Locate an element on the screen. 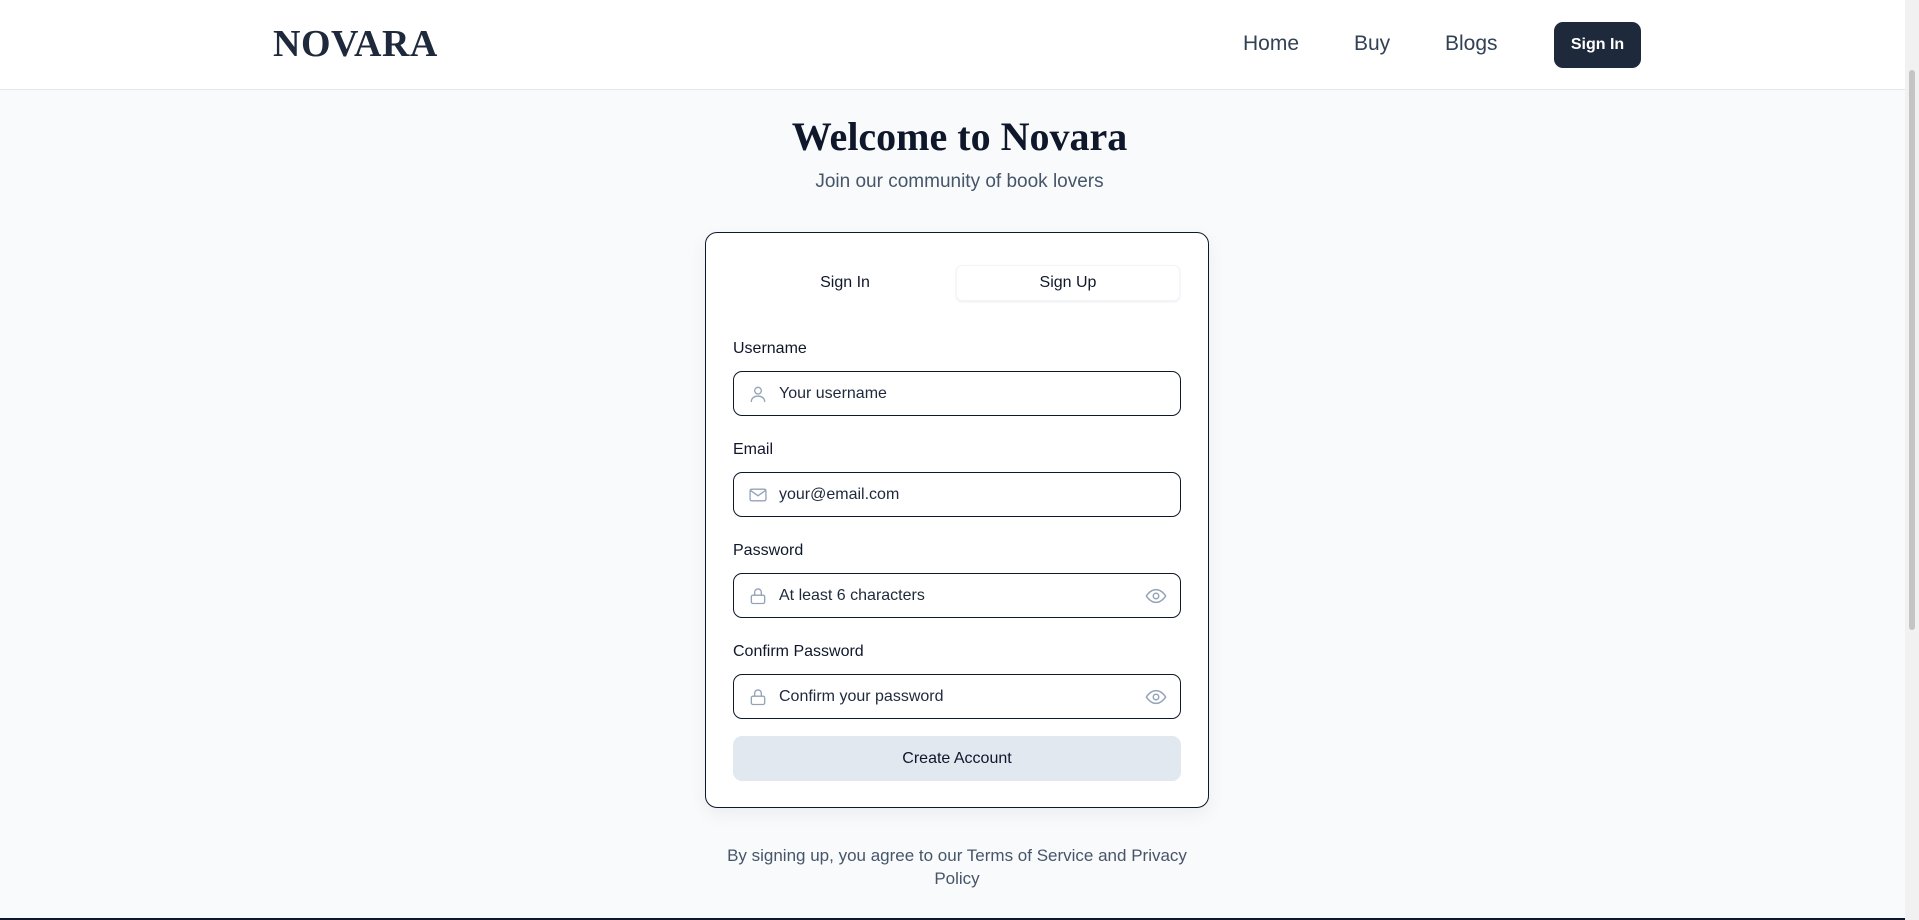  page-title: Welcome to Novara is located at coordinates (959, 136).